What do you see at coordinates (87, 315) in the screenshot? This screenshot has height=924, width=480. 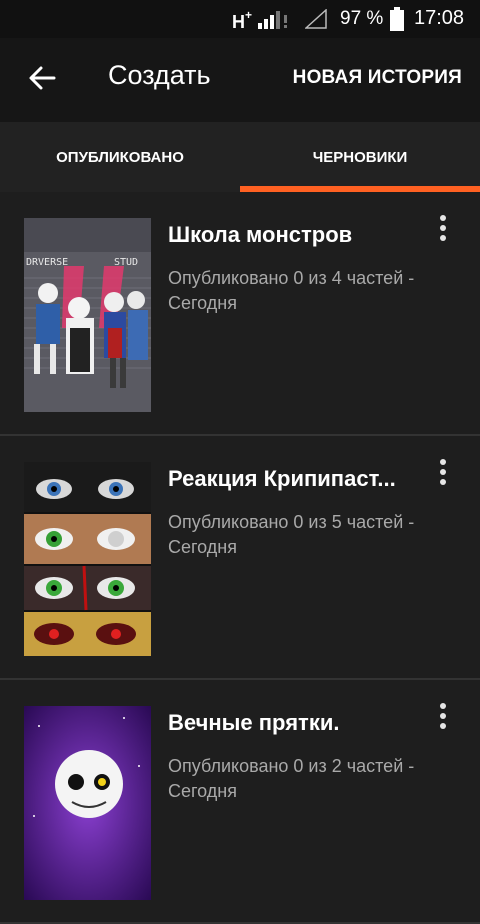 I see `story-cover-image: DRVERSE STUD` at bounding box center [87, 315].